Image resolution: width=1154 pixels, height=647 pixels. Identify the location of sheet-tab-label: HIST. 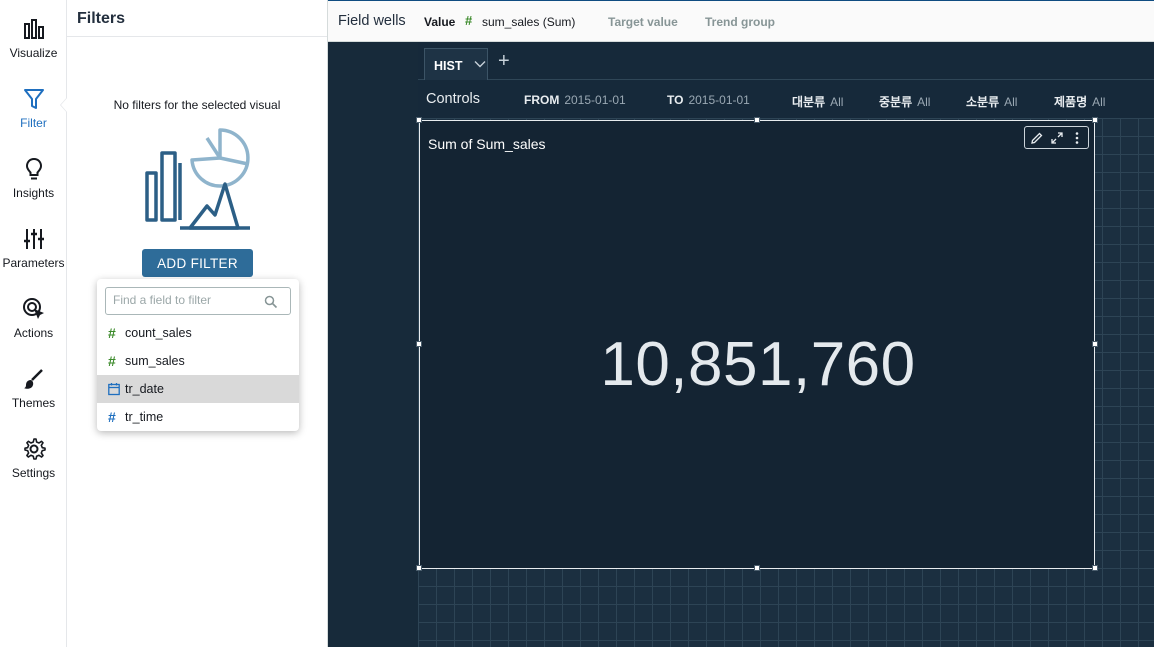
(448, 66).